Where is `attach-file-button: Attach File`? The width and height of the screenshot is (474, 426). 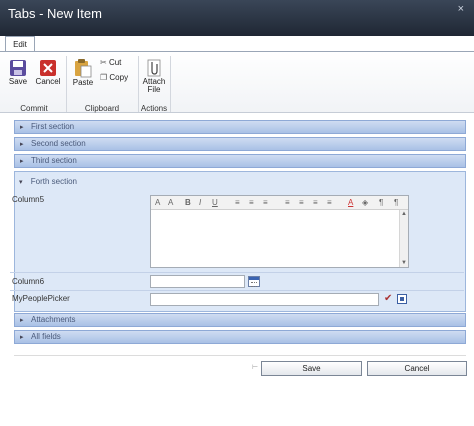 attach-file-button: Attach File is located at coordinates (154, 76).